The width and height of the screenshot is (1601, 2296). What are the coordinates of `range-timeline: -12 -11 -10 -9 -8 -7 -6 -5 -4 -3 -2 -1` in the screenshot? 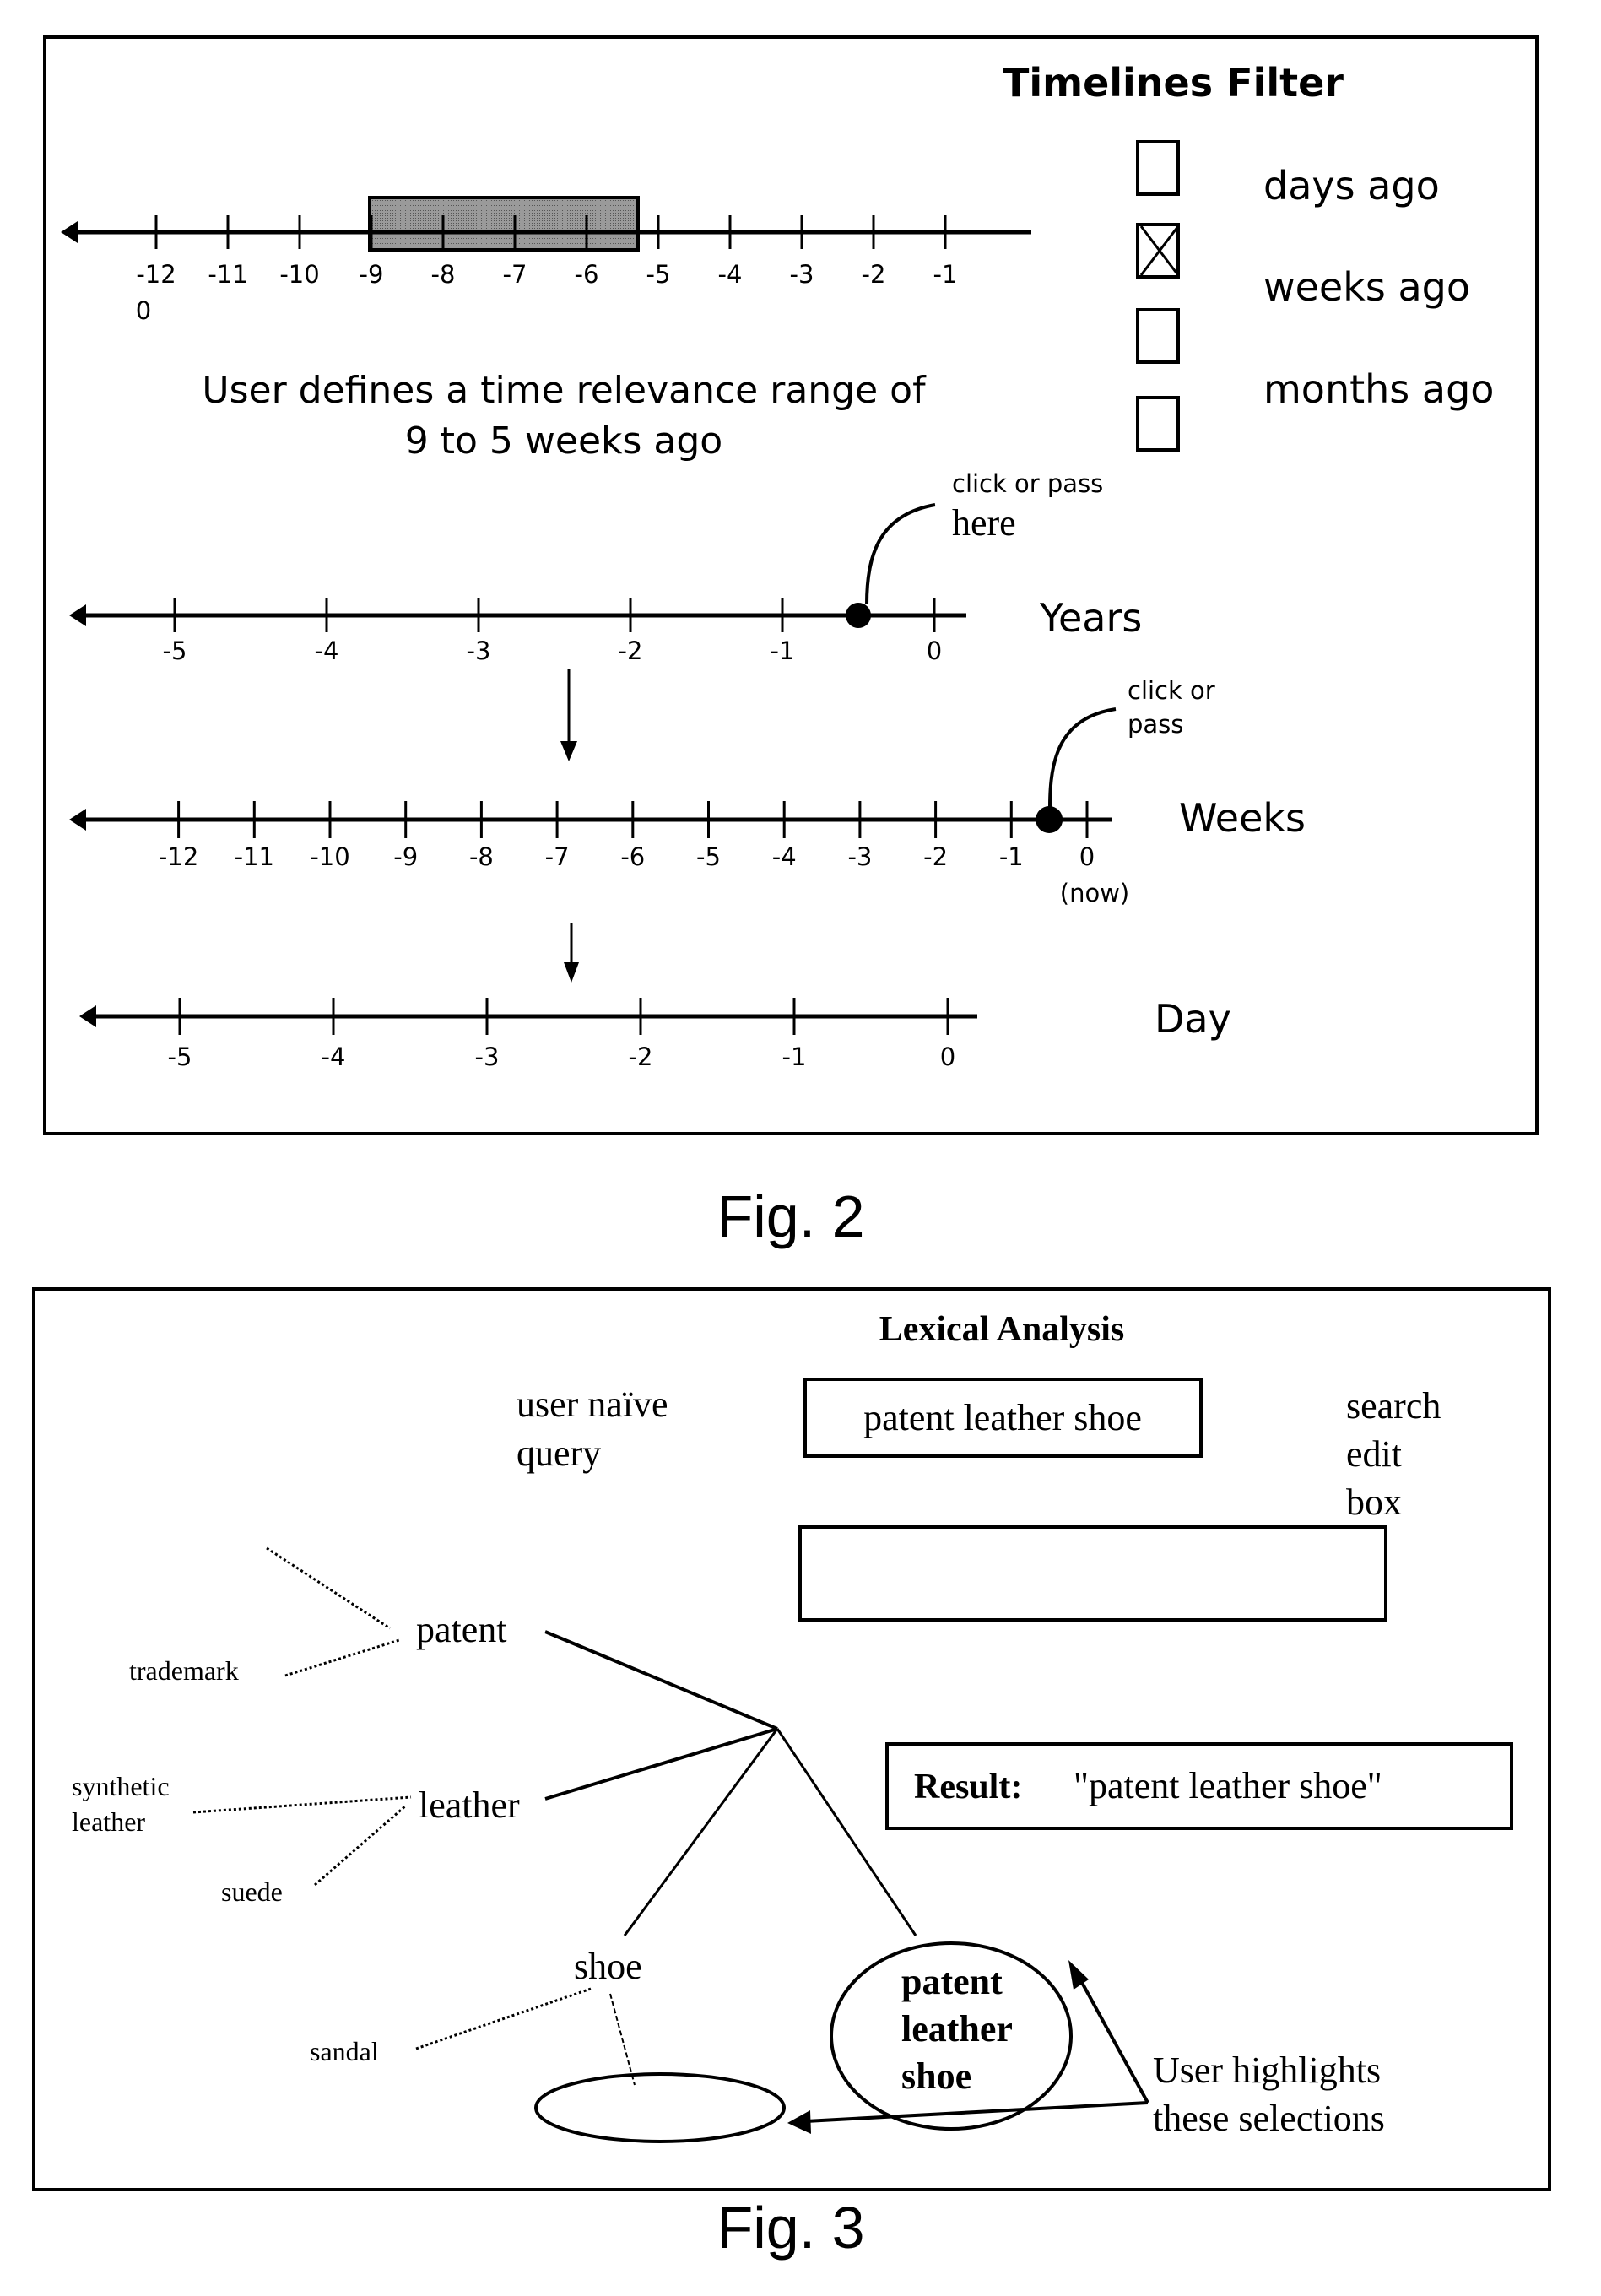 It's located at (546, 243).